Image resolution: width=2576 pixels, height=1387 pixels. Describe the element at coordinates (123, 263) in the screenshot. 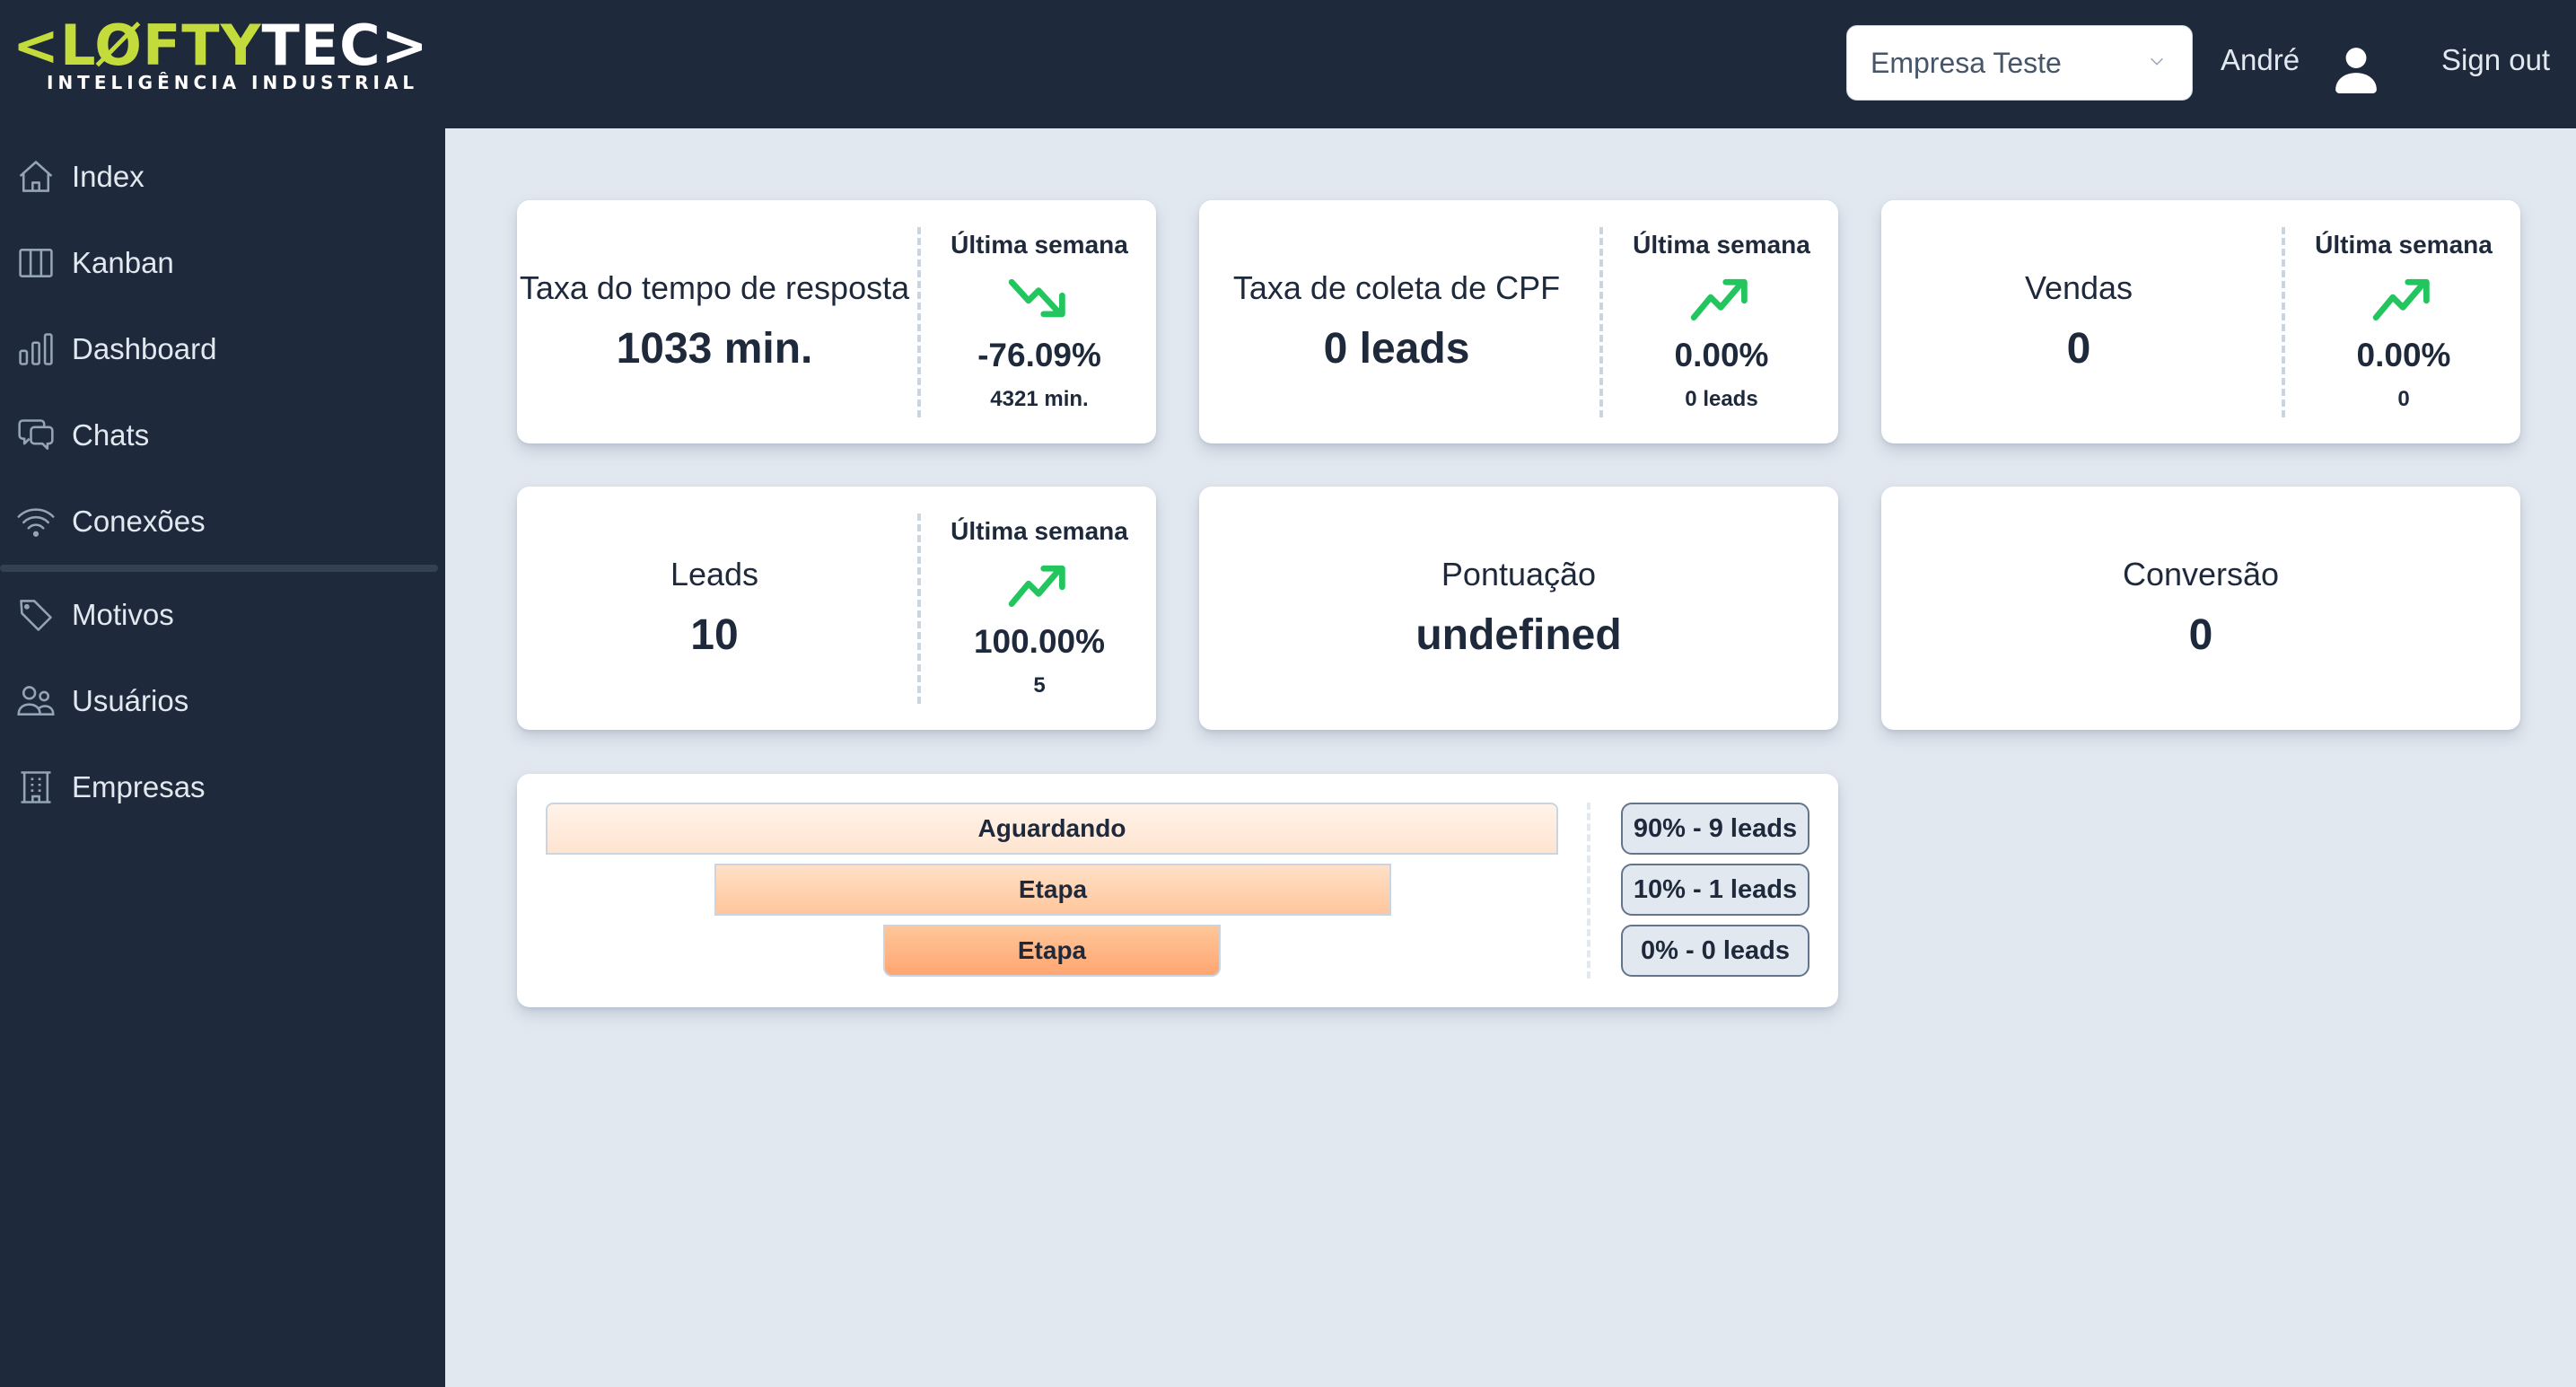

I see `sidebar-item-label: Kanban` at that location.